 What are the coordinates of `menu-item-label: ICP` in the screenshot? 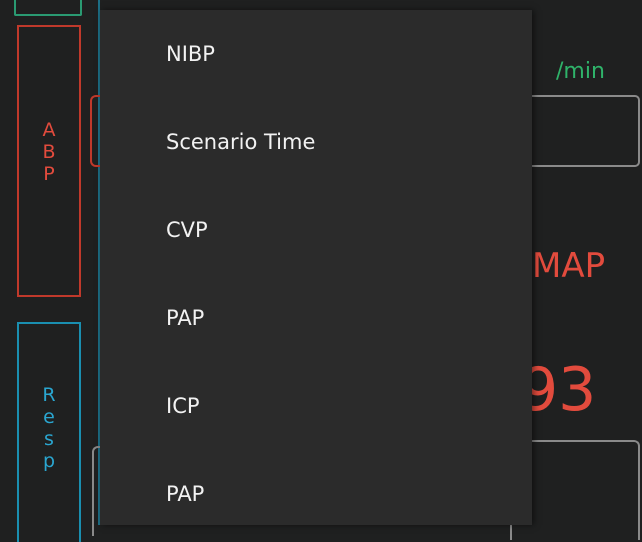 It's located at (183, 406).